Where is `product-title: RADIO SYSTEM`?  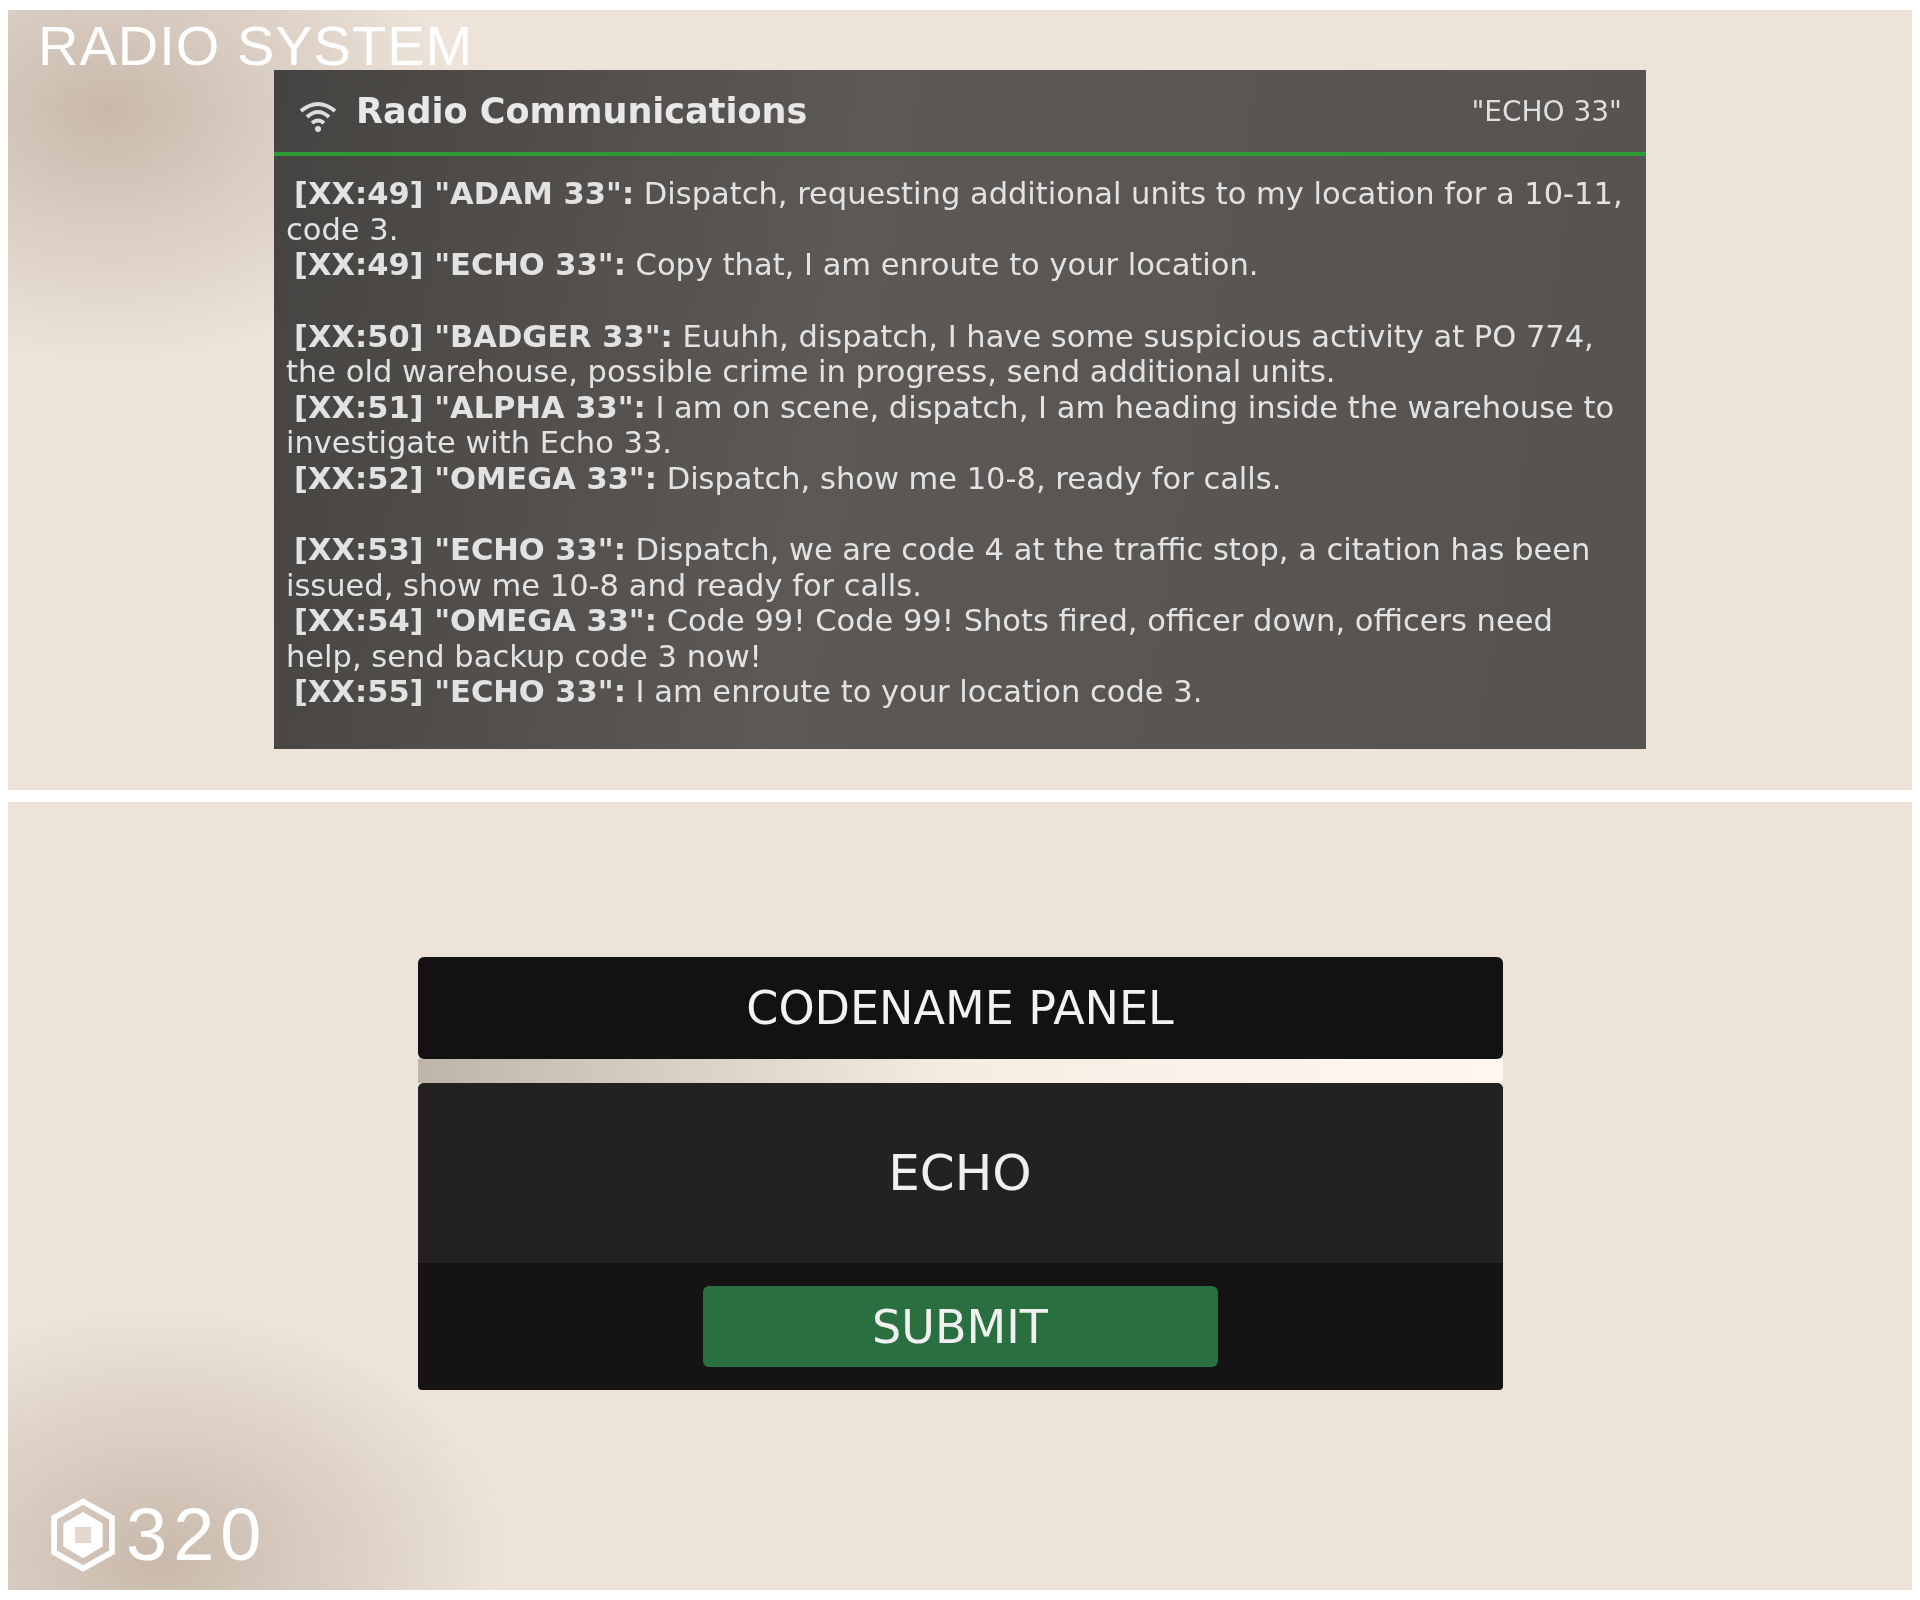
product-title: RADIO SYSTEM is located at coordinates (256, 46).